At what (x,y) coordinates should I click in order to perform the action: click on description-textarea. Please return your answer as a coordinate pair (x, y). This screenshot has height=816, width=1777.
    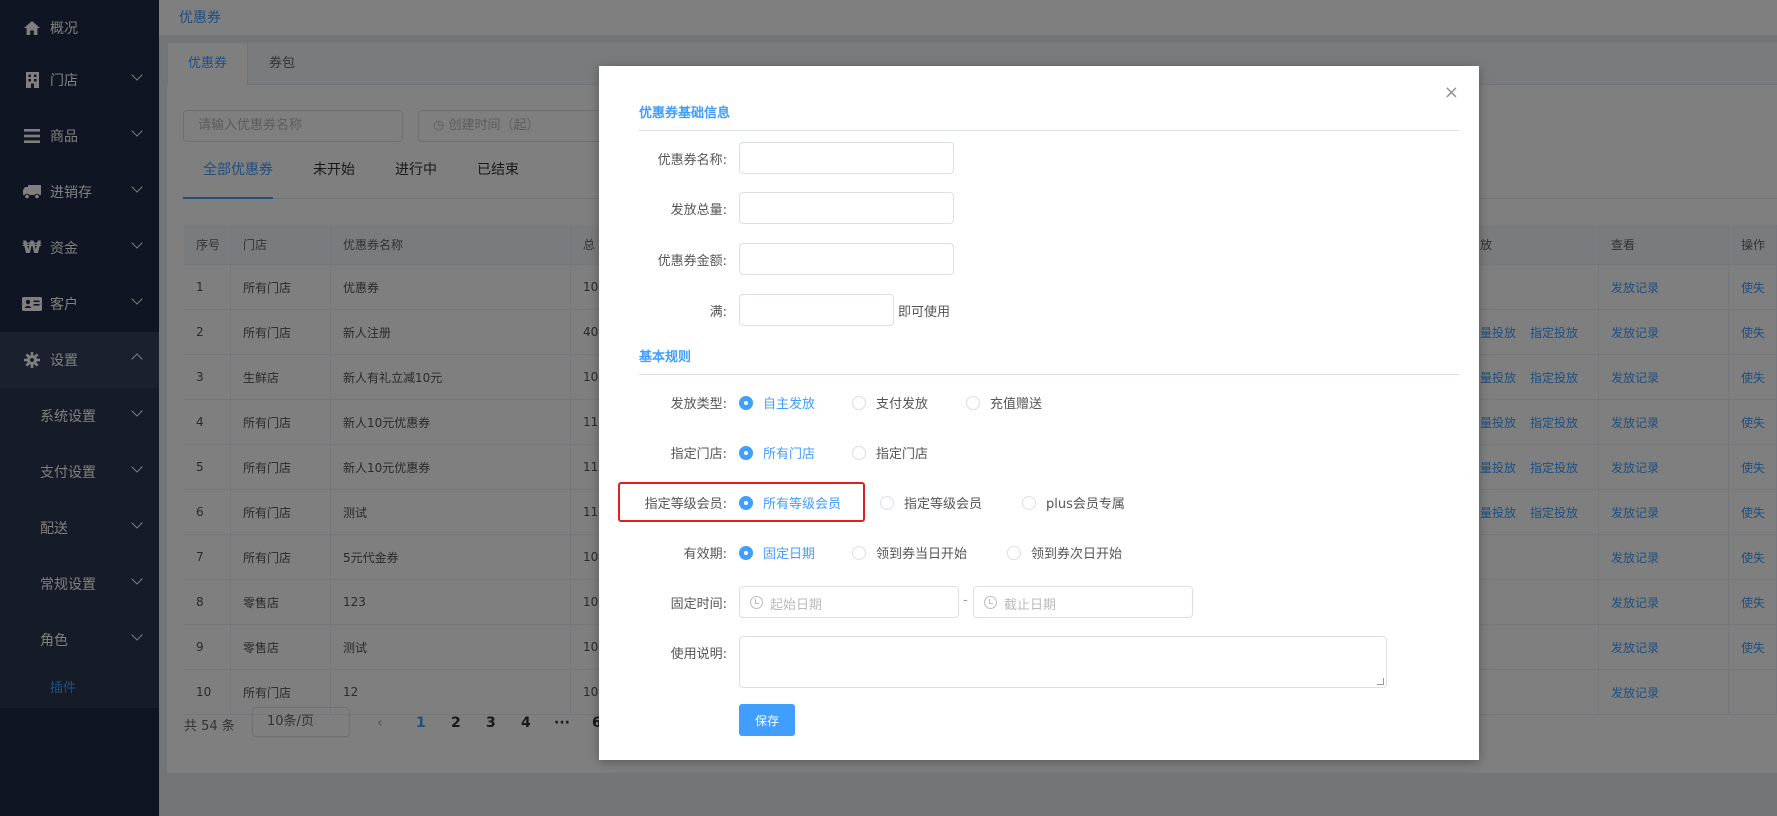
    Looking at the image, I should click on (1063, 662).